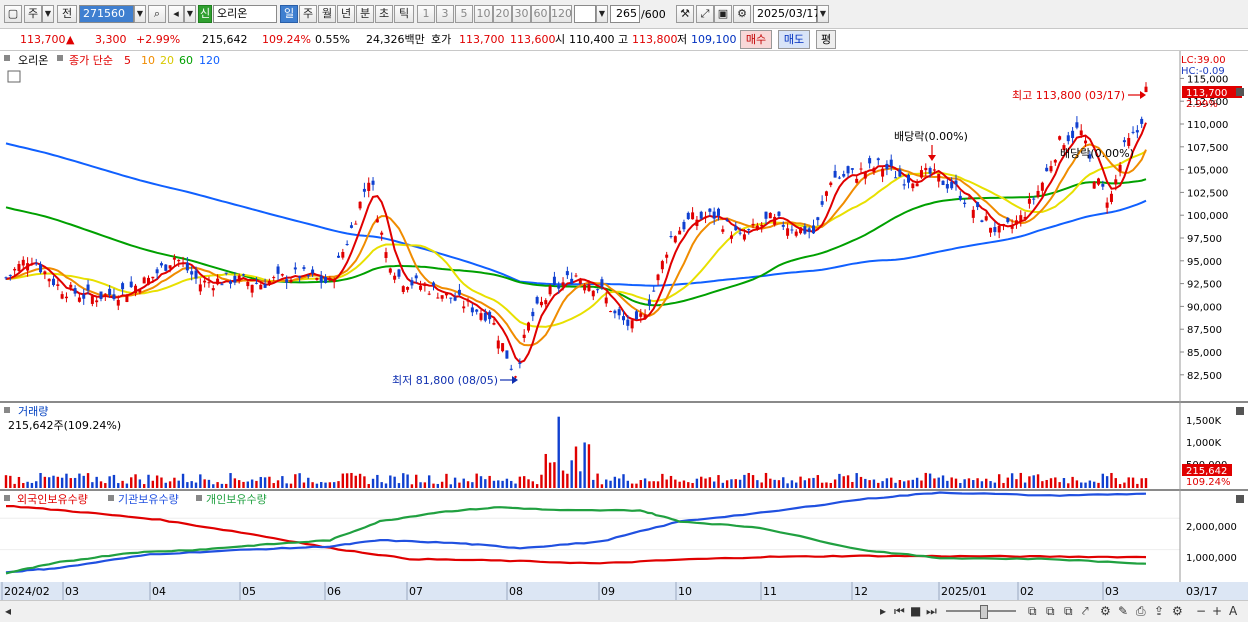 The image size is (1248, 622). What do you see at coordinates (742, 14) in the screenshot?
I see `gear-icon: ⚙` at bounding box center [742, 14].